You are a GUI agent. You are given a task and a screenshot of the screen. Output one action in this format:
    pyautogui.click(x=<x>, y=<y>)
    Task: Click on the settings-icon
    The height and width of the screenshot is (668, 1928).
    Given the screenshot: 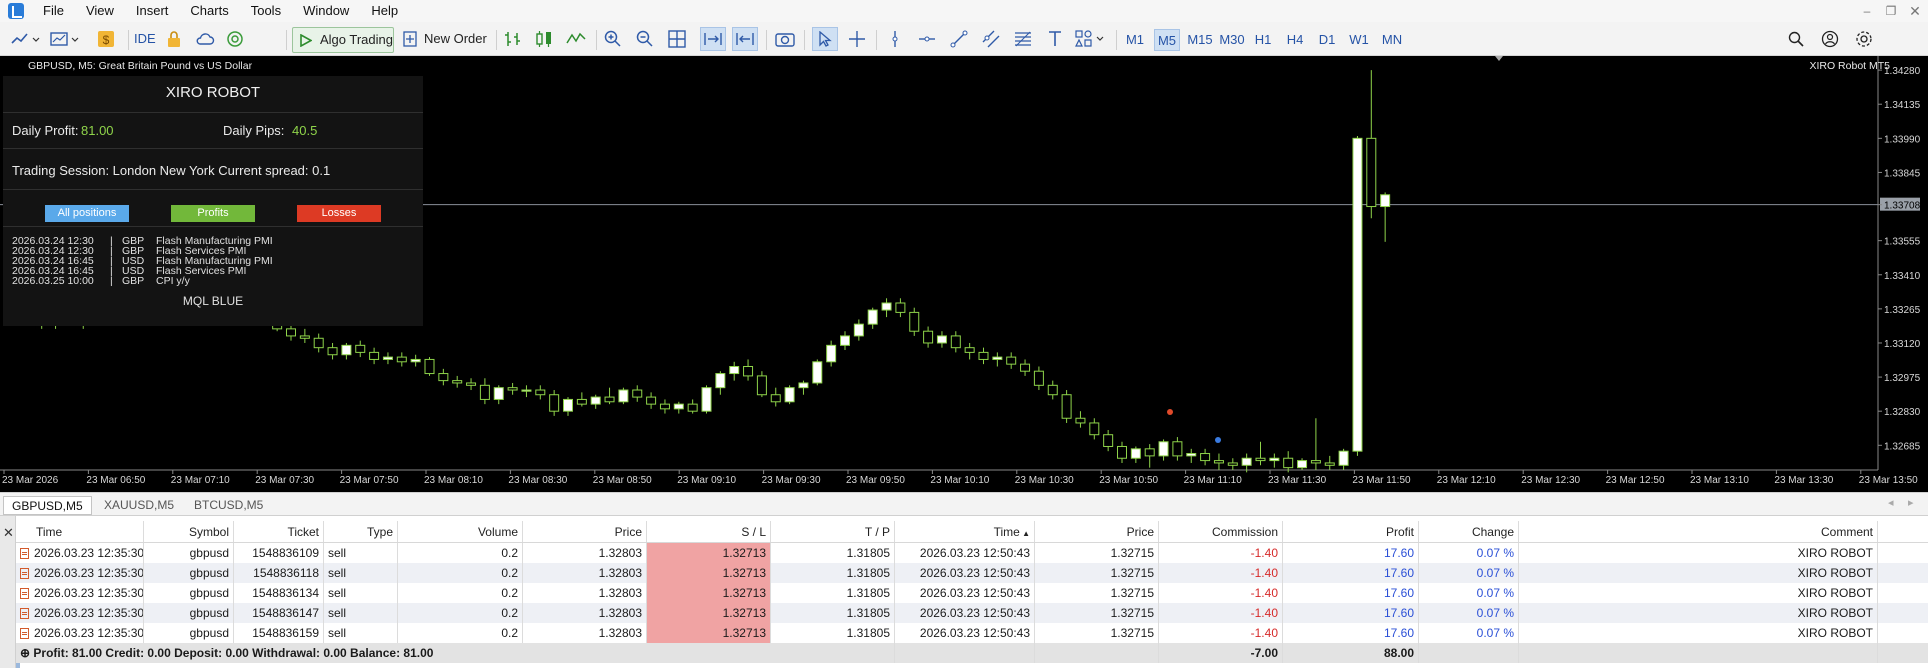 What is the action you would take?
    pyautogui.click(x=1864, y=39)
    